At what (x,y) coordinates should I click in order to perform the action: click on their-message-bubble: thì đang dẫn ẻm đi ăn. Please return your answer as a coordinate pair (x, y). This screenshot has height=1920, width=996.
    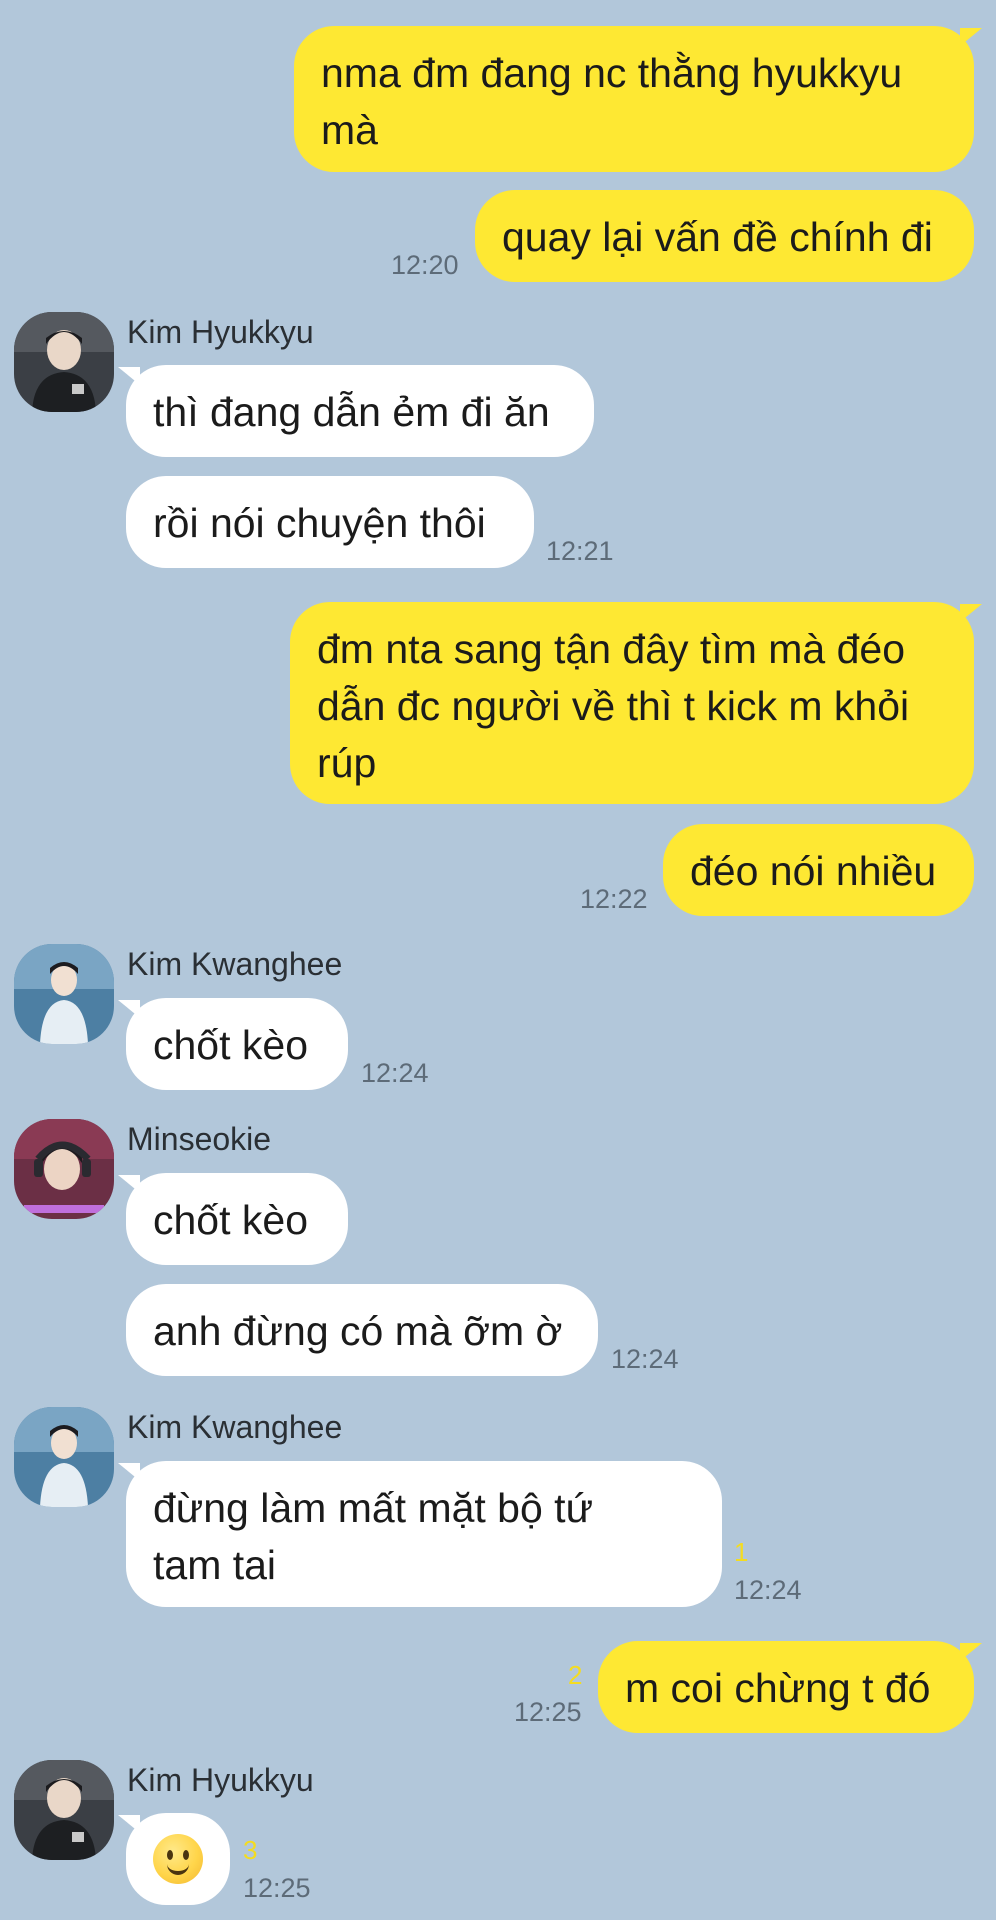
    Looking at the image, I should click on (356, 411).